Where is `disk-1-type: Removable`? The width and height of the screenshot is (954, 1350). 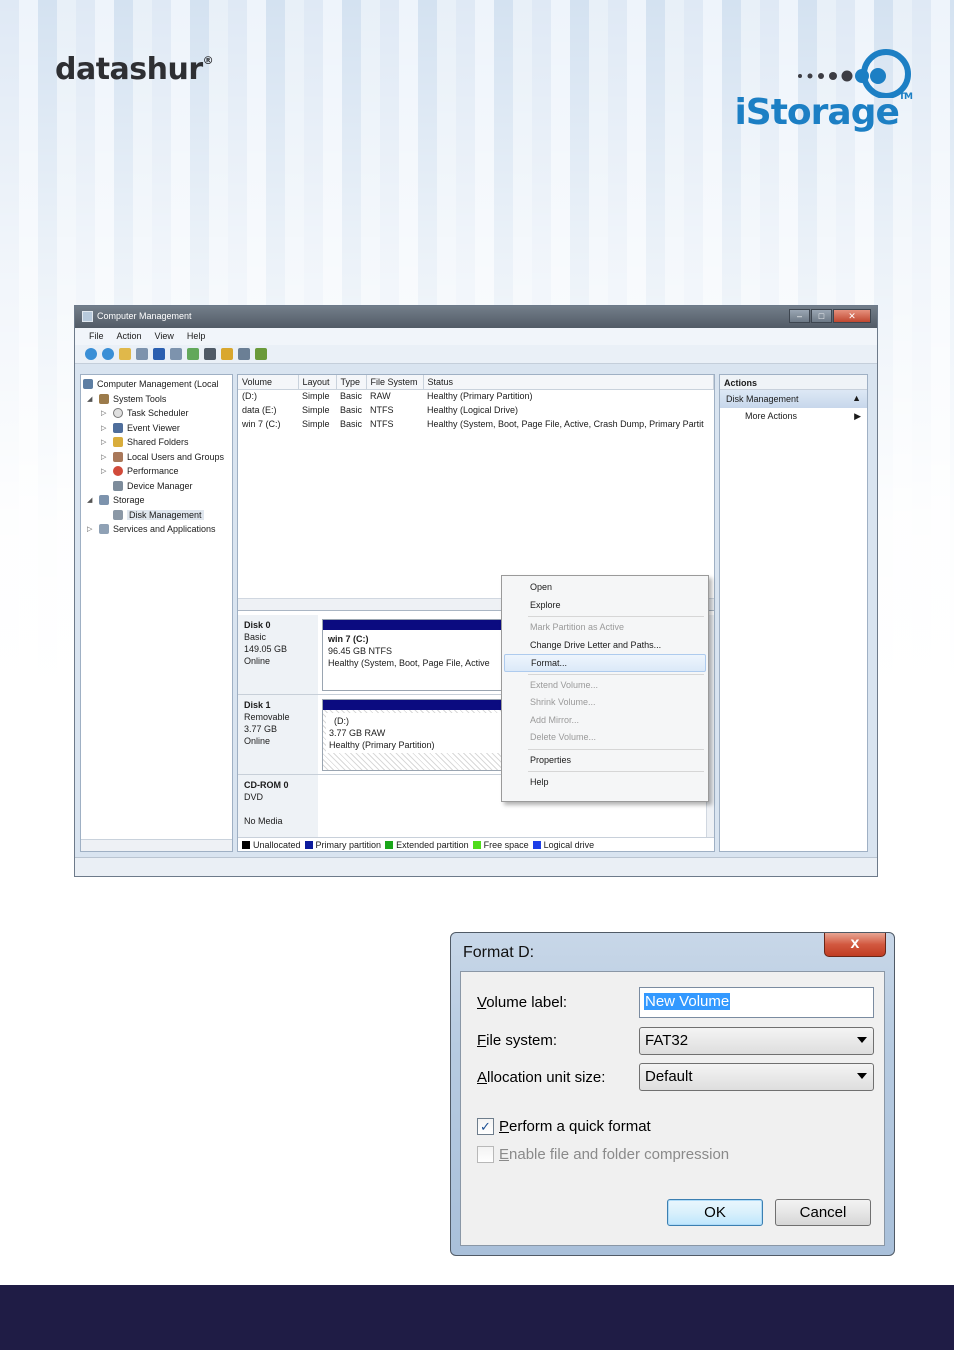
disk-1-type: Removable is located at coordinates (267, 717).